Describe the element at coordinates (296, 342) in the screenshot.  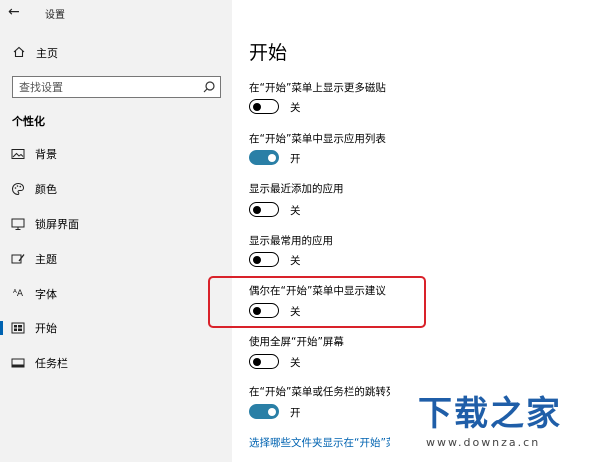
I see `setting-label-full-screen-start: 使用全屏“开始”屏幕` at that location.